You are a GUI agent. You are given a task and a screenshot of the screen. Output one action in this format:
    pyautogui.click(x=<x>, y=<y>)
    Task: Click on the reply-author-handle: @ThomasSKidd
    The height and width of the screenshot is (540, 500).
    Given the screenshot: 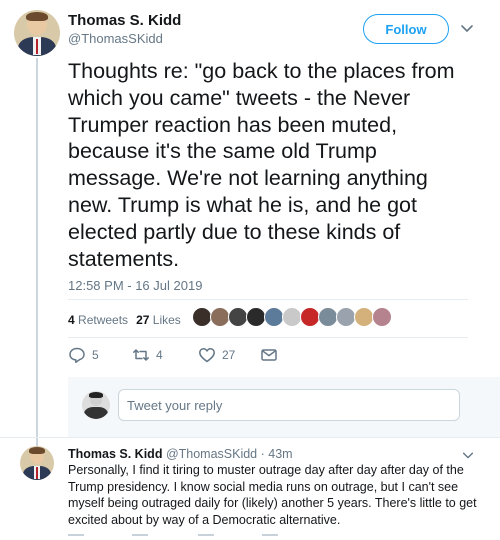 What is the action you would take?
    pyautogui.click(x=211, y=454)
    